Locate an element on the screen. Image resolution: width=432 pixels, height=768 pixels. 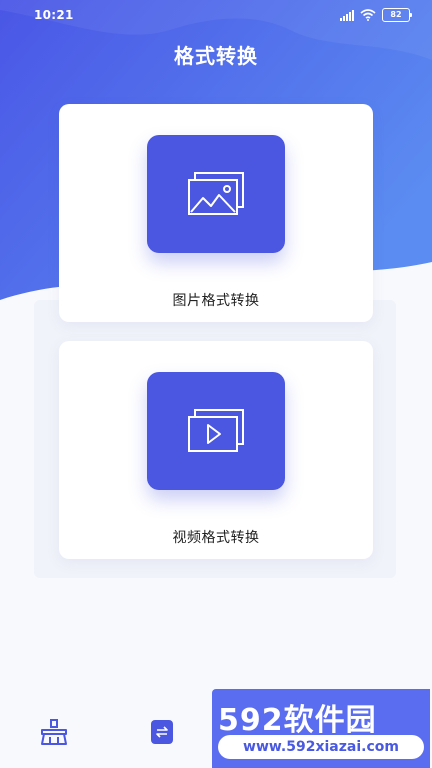
signal-icon is located at coordinates (347, 15).